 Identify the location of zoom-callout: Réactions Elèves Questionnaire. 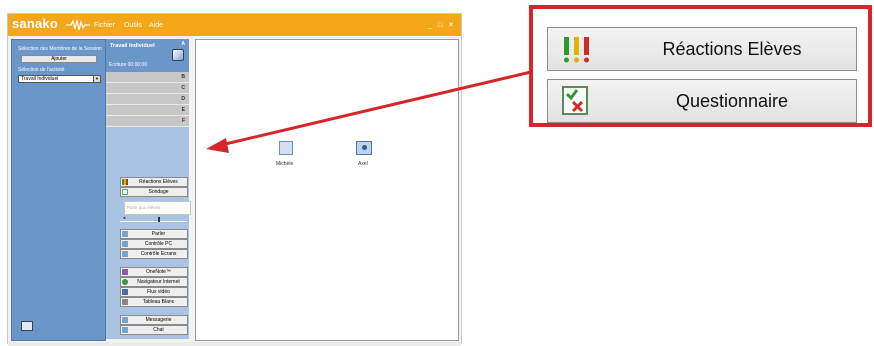
(700, 66).